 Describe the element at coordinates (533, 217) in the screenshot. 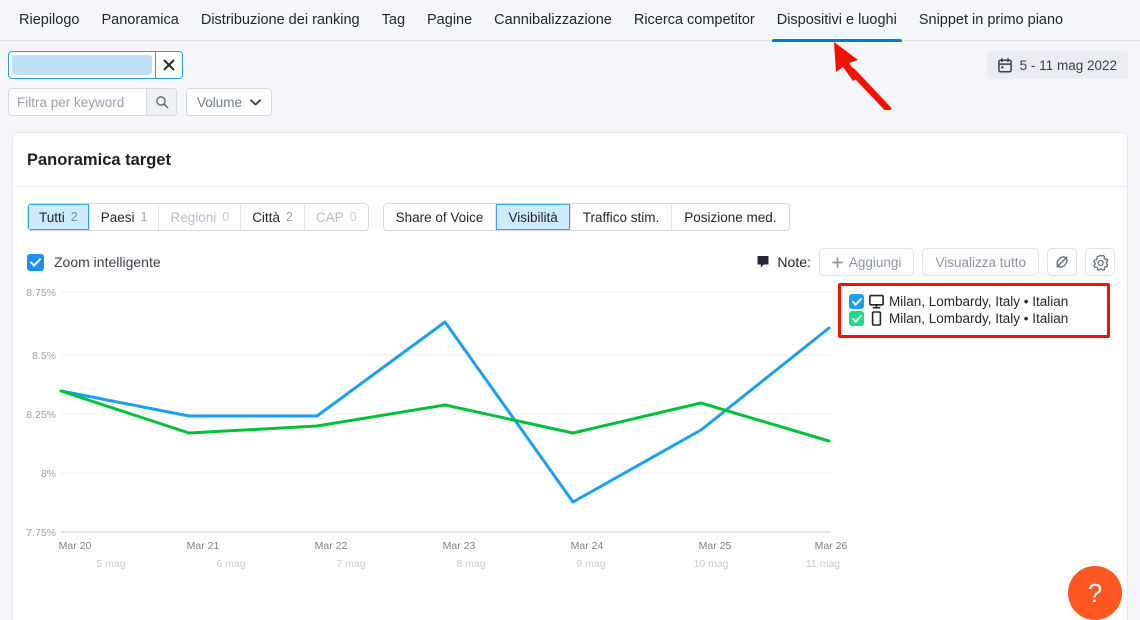

I see `metric-tab-visibilita: Visibilità` at that location.